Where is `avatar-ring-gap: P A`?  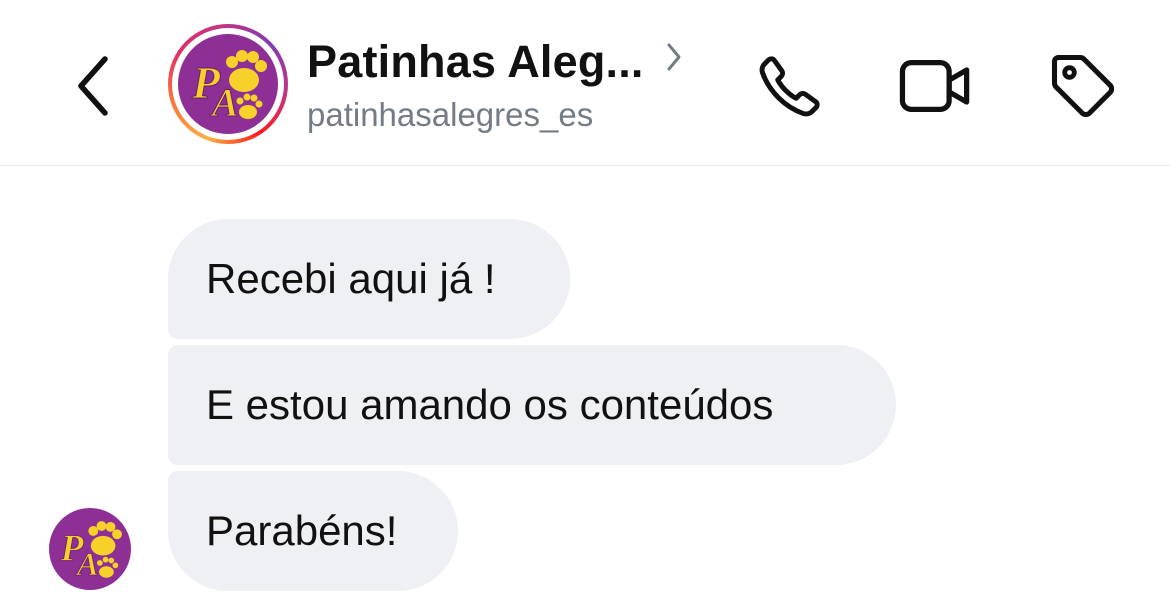 avatar-ring-gap: P A is located at coordinates (228, 84).